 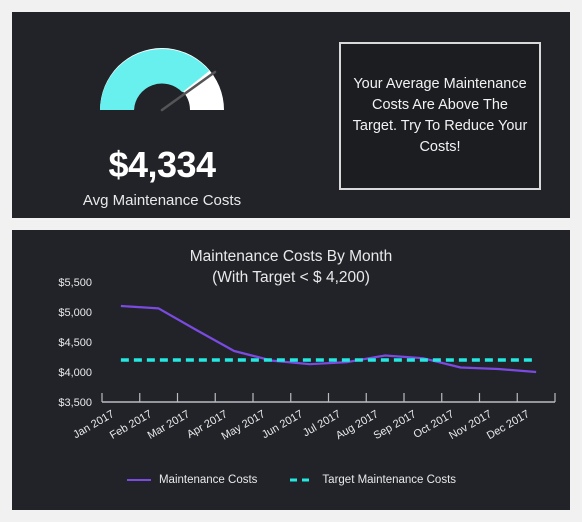 What do you see at coordinates (75, 313) in the screenshot?
I see `y-axis-tick-label: $5,000` at bounding box center [75, 313].